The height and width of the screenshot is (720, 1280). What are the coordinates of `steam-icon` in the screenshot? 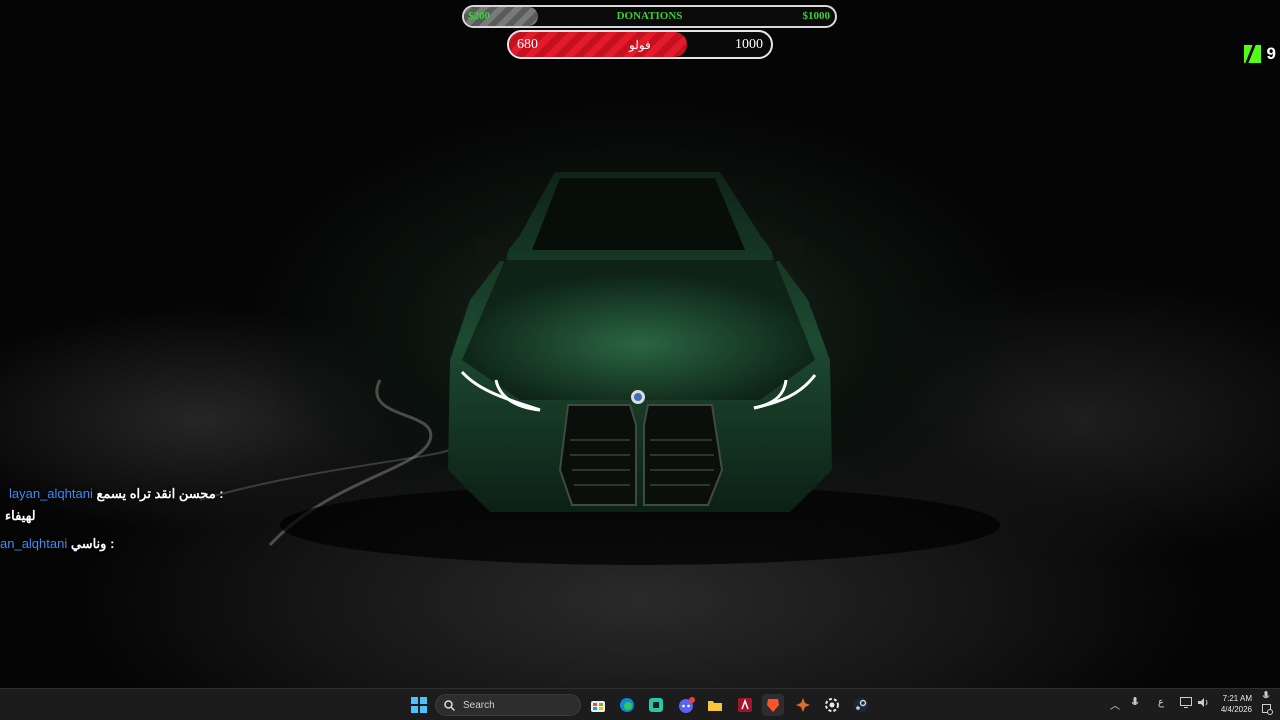 It's located at (861, 705).